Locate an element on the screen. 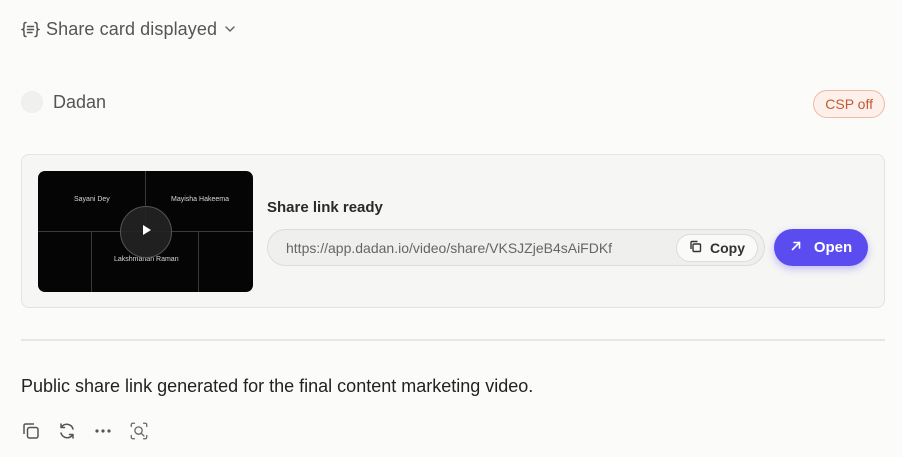 This screenshot has height=457, width=902. user-name: Dadan is located at coordinates (80, 101).